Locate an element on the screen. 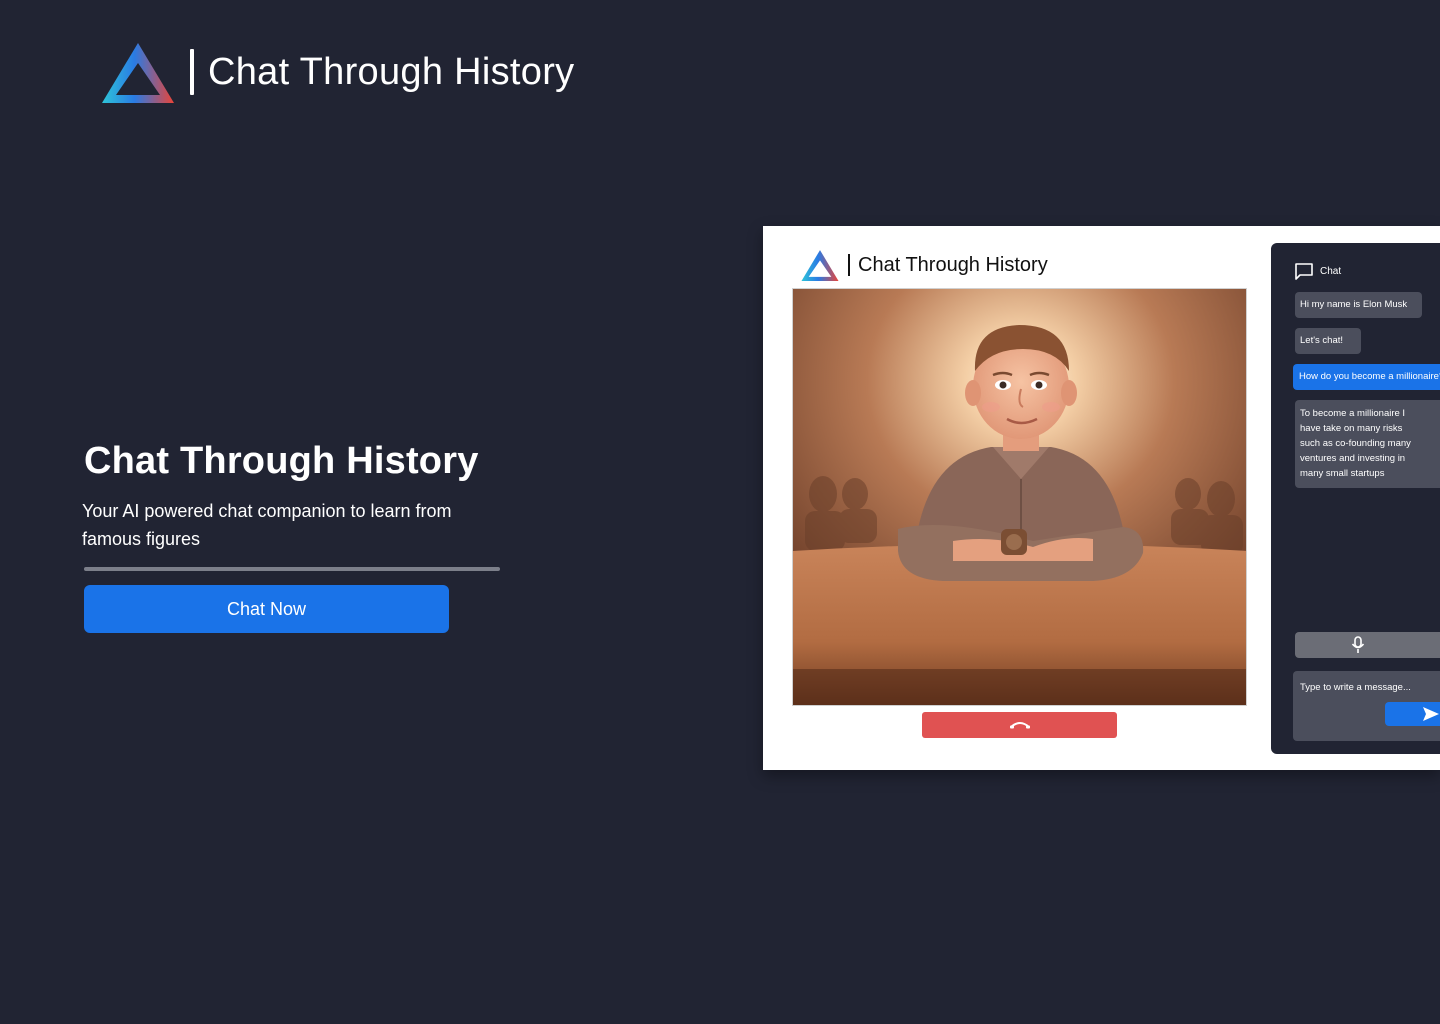  chat-message-line: ventures and investing in is located at coordinates (1353, 458).